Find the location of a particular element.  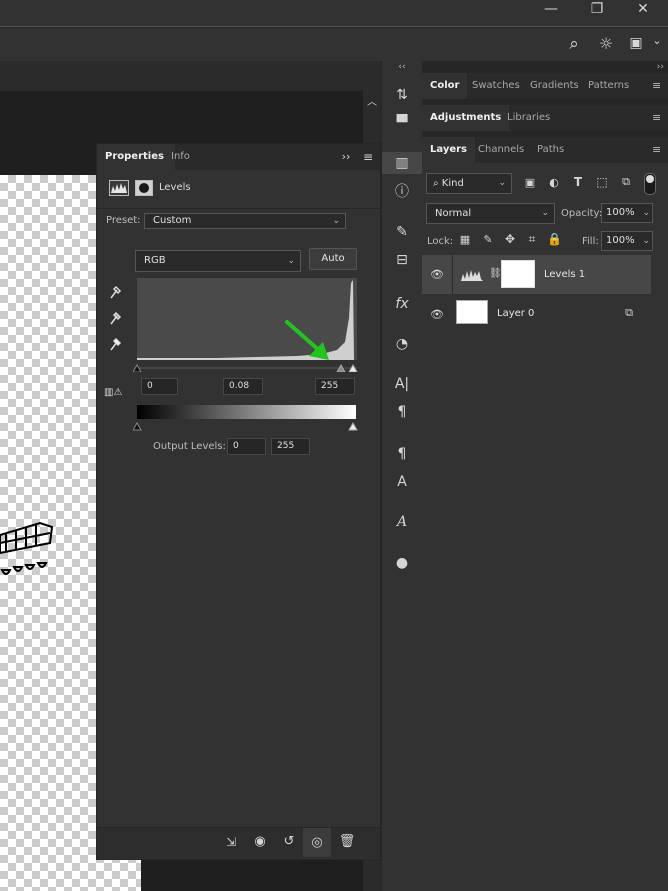

layer-filter-dropdown: ⌕ Kind ⌄ is located at coordinates (469, 183).